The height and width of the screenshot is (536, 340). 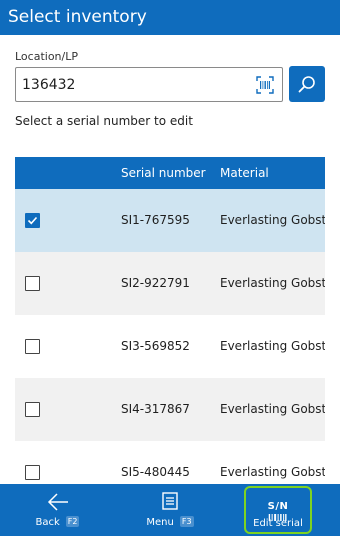 I want to click on table-row: SI1-767595 Everlasting Gobstop, so click(x=170, y=220).